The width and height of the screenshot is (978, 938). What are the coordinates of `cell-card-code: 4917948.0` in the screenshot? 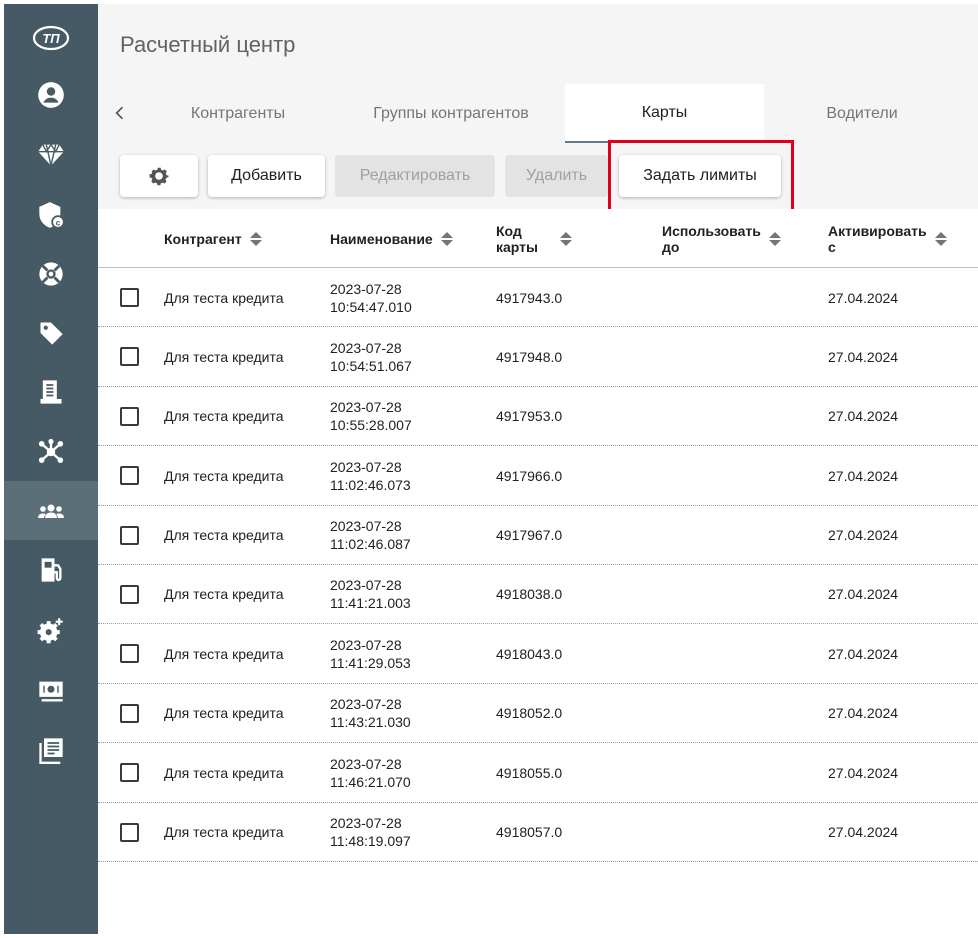 It's located at (529, 356).